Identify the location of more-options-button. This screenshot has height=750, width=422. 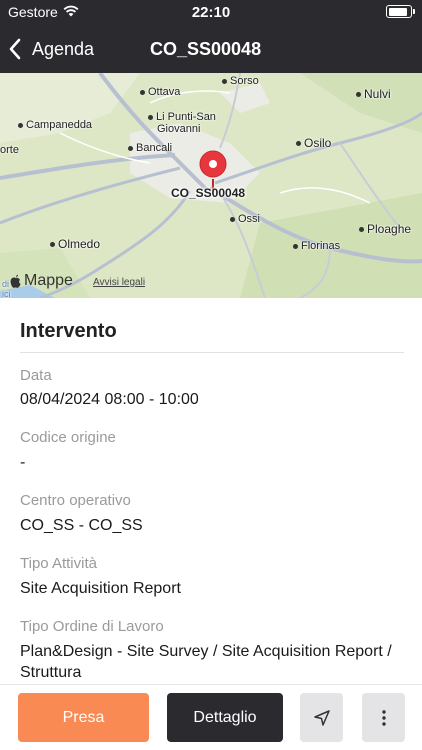
(383, 717).